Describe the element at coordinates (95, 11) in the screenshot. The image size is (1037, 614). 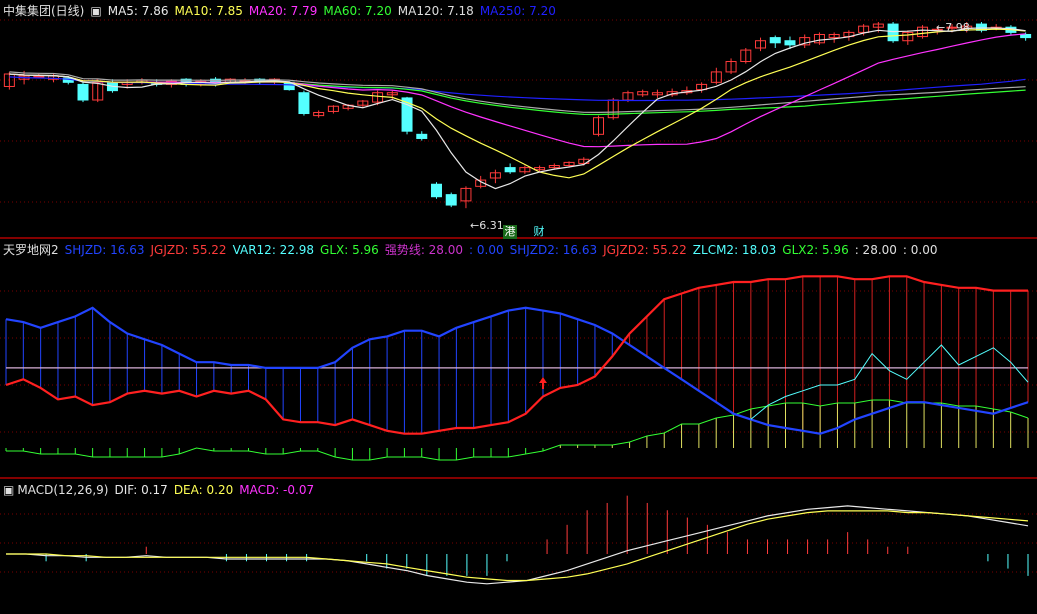
I see `main-panel-menu-icon: ▣` at that location.